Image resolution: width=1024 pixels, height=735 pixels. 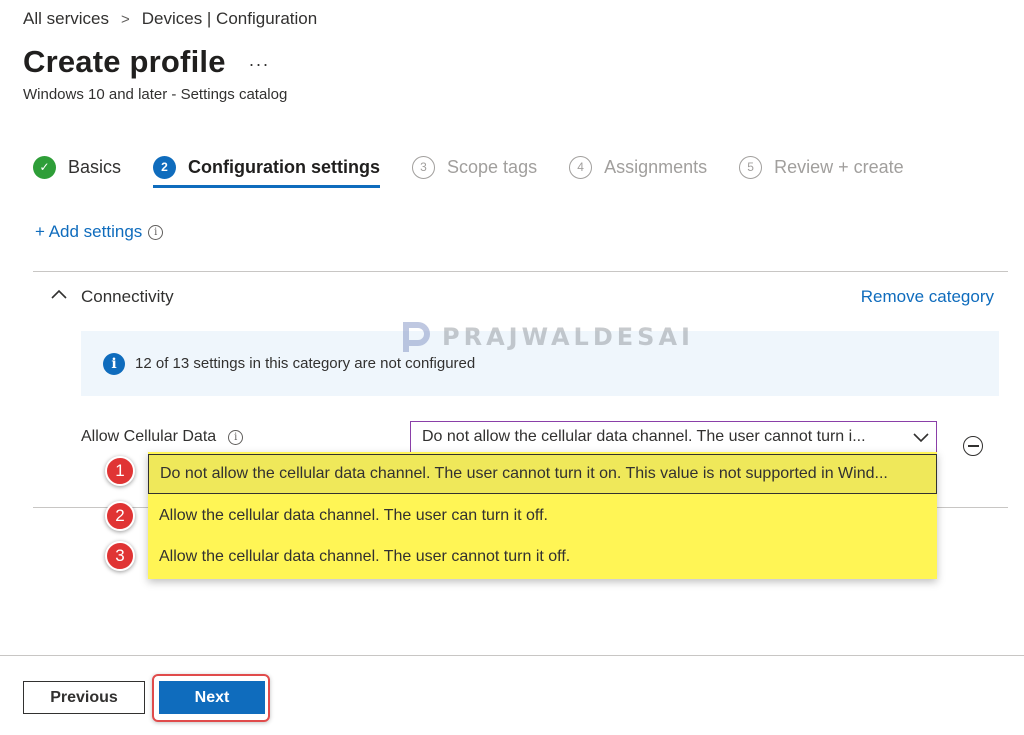 I want to click on setting-allow-cellular-data: Allow Cellular Data i, so click(x=162, y=437).